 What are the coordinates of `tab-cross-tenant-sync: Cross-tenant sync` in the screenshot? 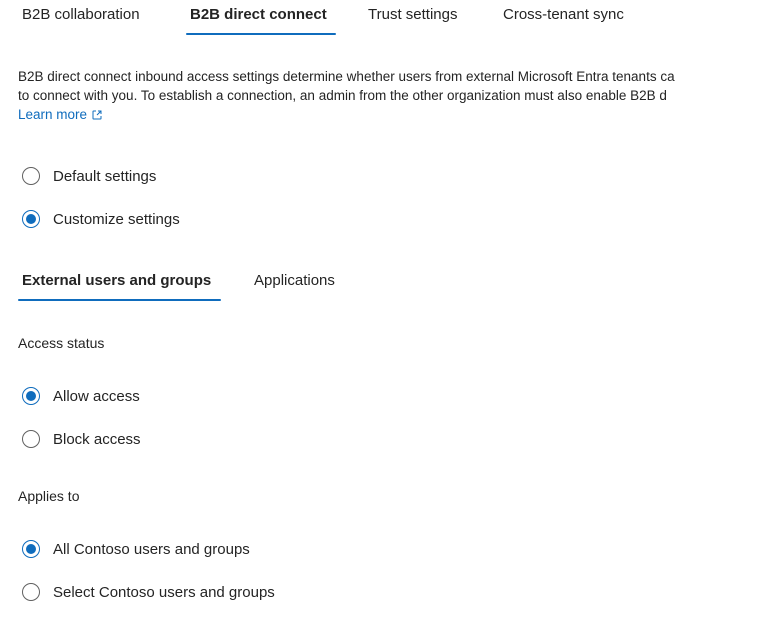 It's located at (563, 14).